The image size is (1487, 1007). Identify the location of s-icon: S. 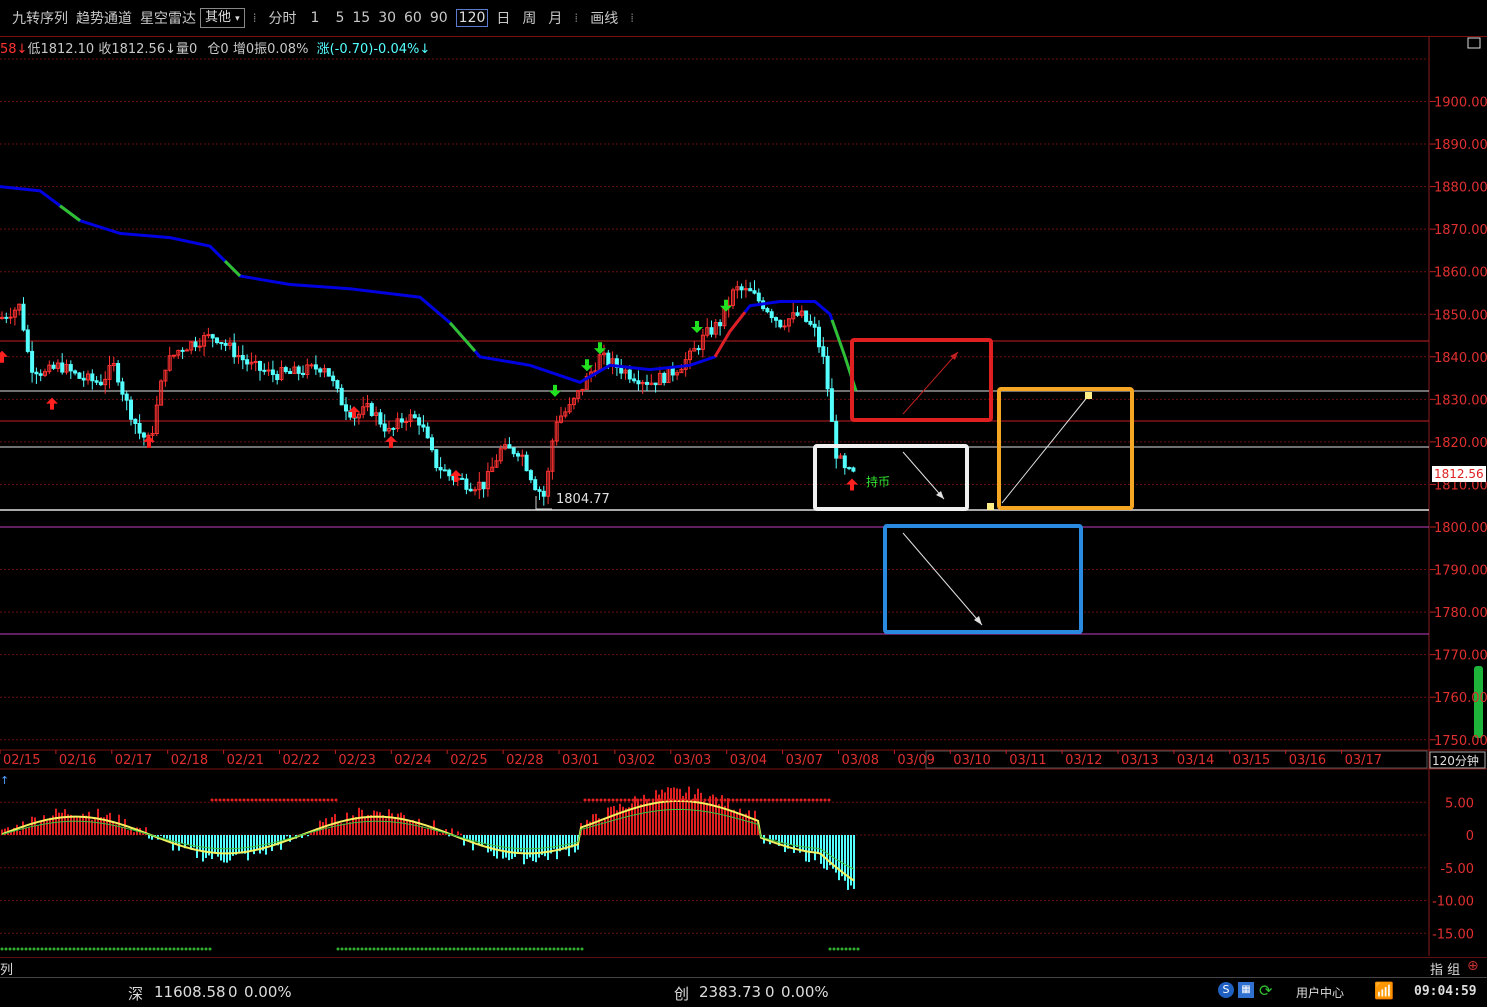
(1226, 990).